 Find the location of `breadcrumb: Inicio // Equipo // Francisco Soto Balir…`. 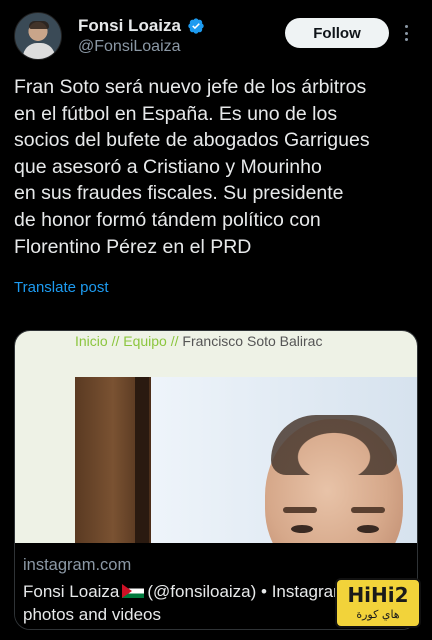

breadcrumb: Inicio // Equipo // Francisco Soto Balir… is located at coordinates (198, 341).